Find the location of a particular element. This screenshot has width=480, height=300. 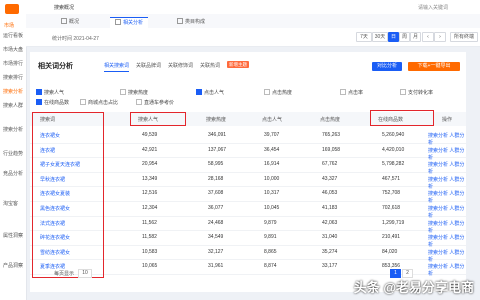

period-7day-button: 7天 is located at coordinates (364, 37).